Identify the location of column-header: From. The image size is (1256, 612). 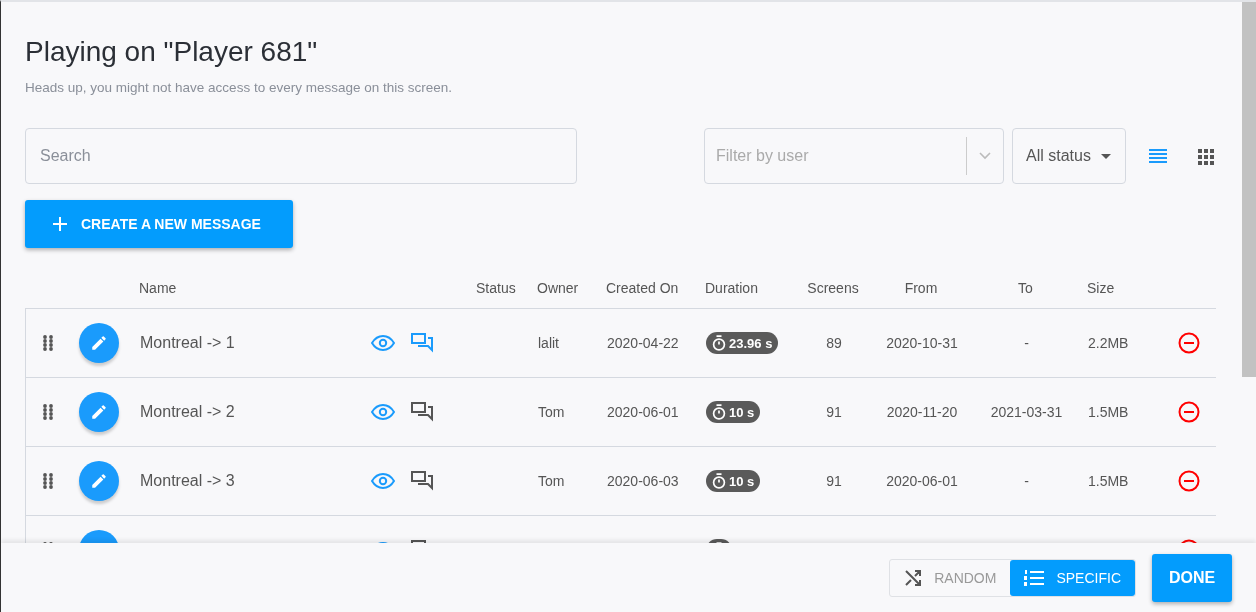
(921, 288).